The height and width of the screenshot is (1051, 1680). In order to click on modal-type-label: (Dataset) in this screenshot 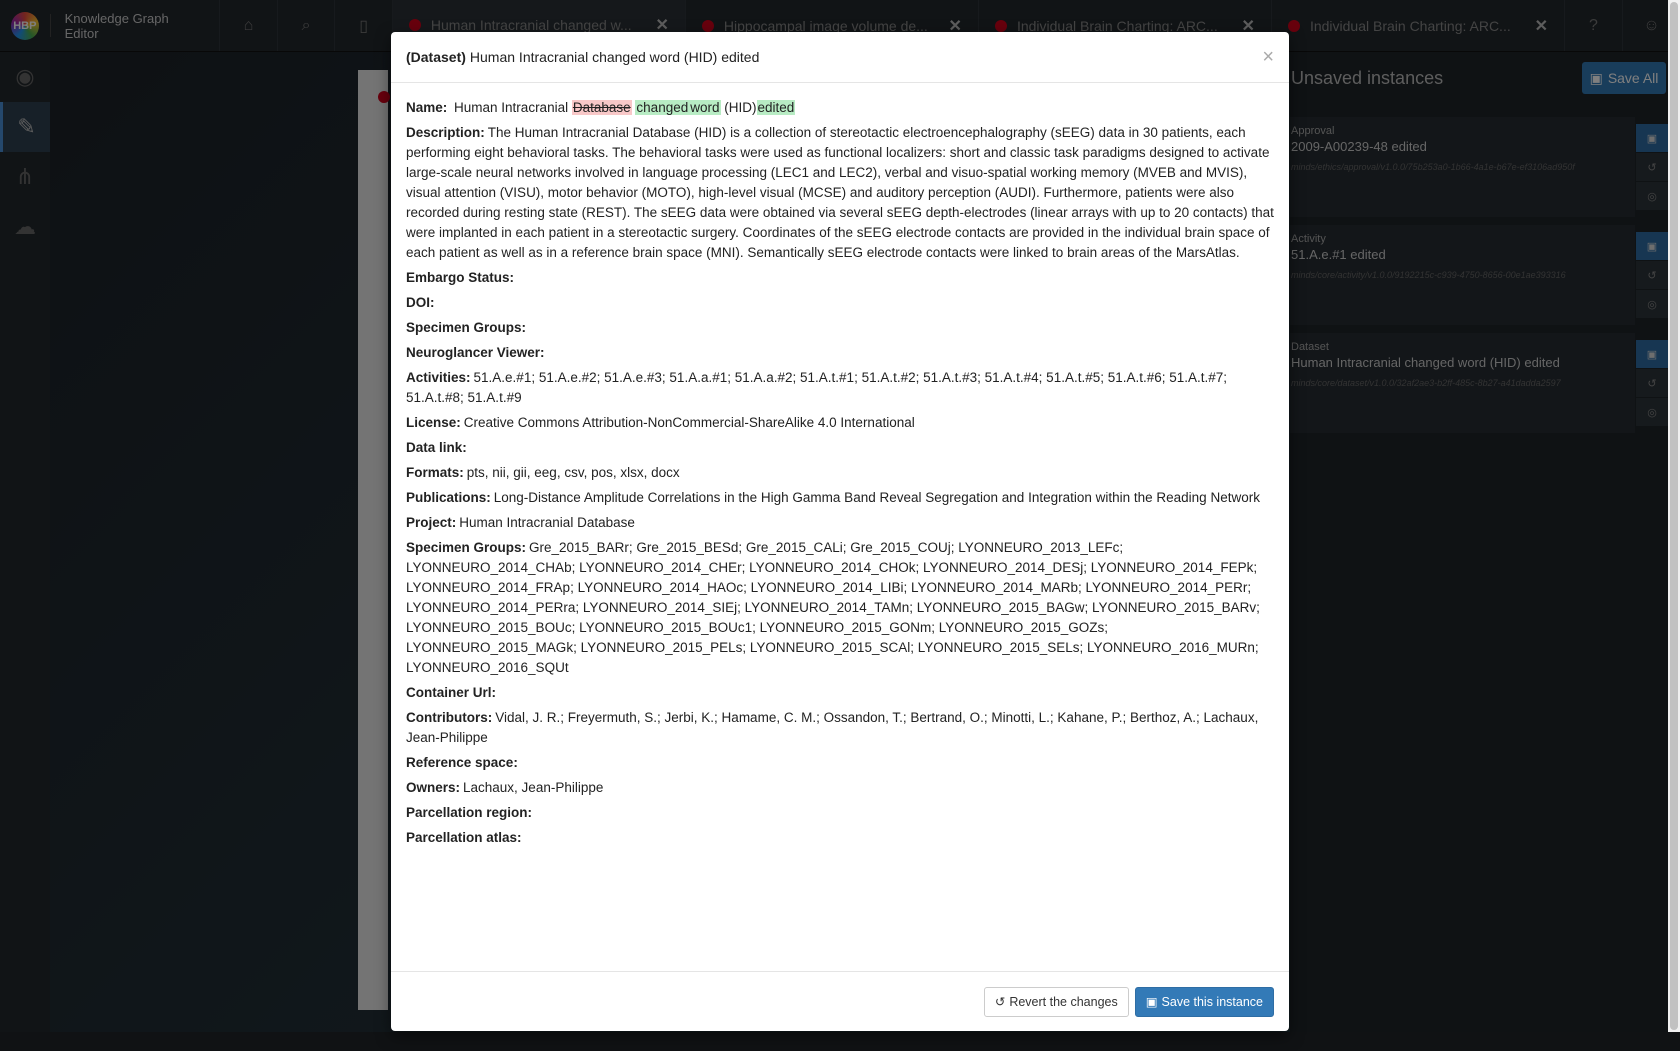, I will do `click(436, 57)`.